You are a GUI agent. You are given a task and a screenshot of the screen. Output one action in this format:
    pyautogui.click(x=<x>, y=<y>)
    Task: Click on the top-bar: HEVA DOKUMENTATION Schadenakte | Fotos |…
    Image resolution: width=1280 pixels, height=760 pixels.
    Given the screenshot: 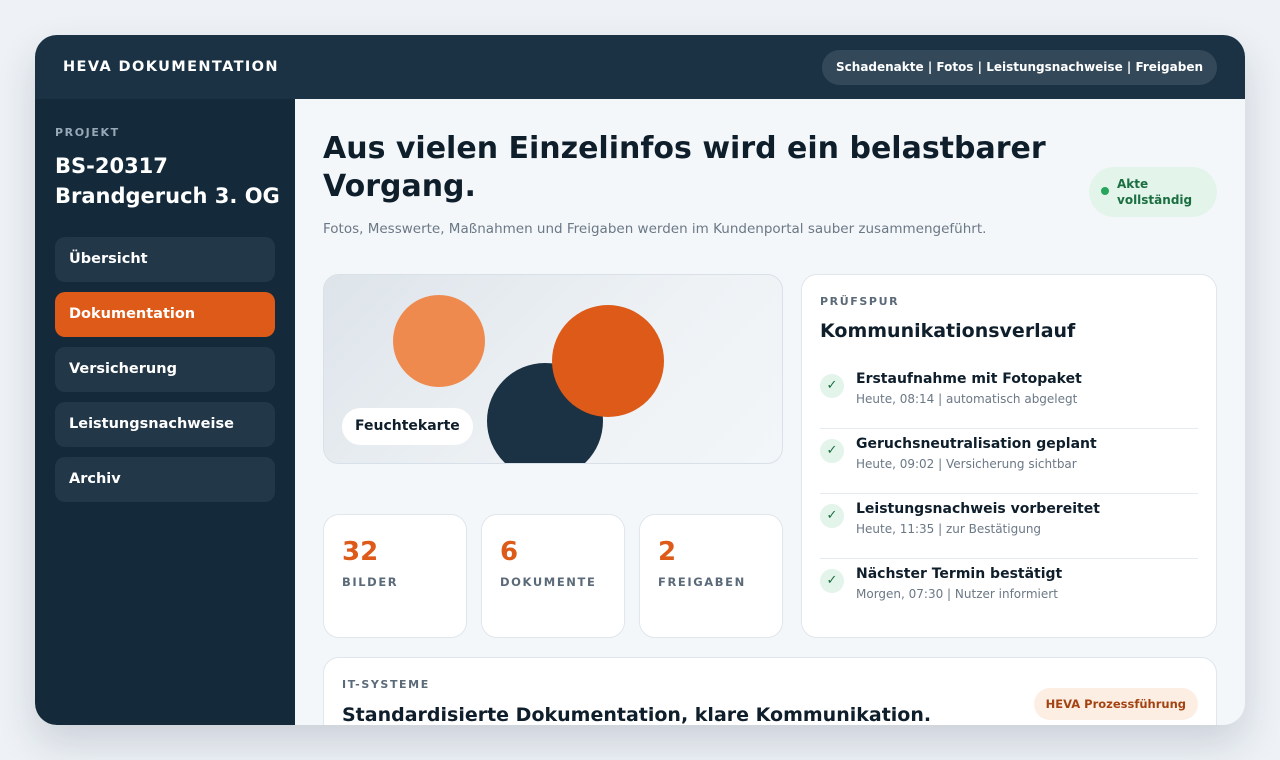 What is the action you would take?
    pyautogui.click(x=640, y=67)
    